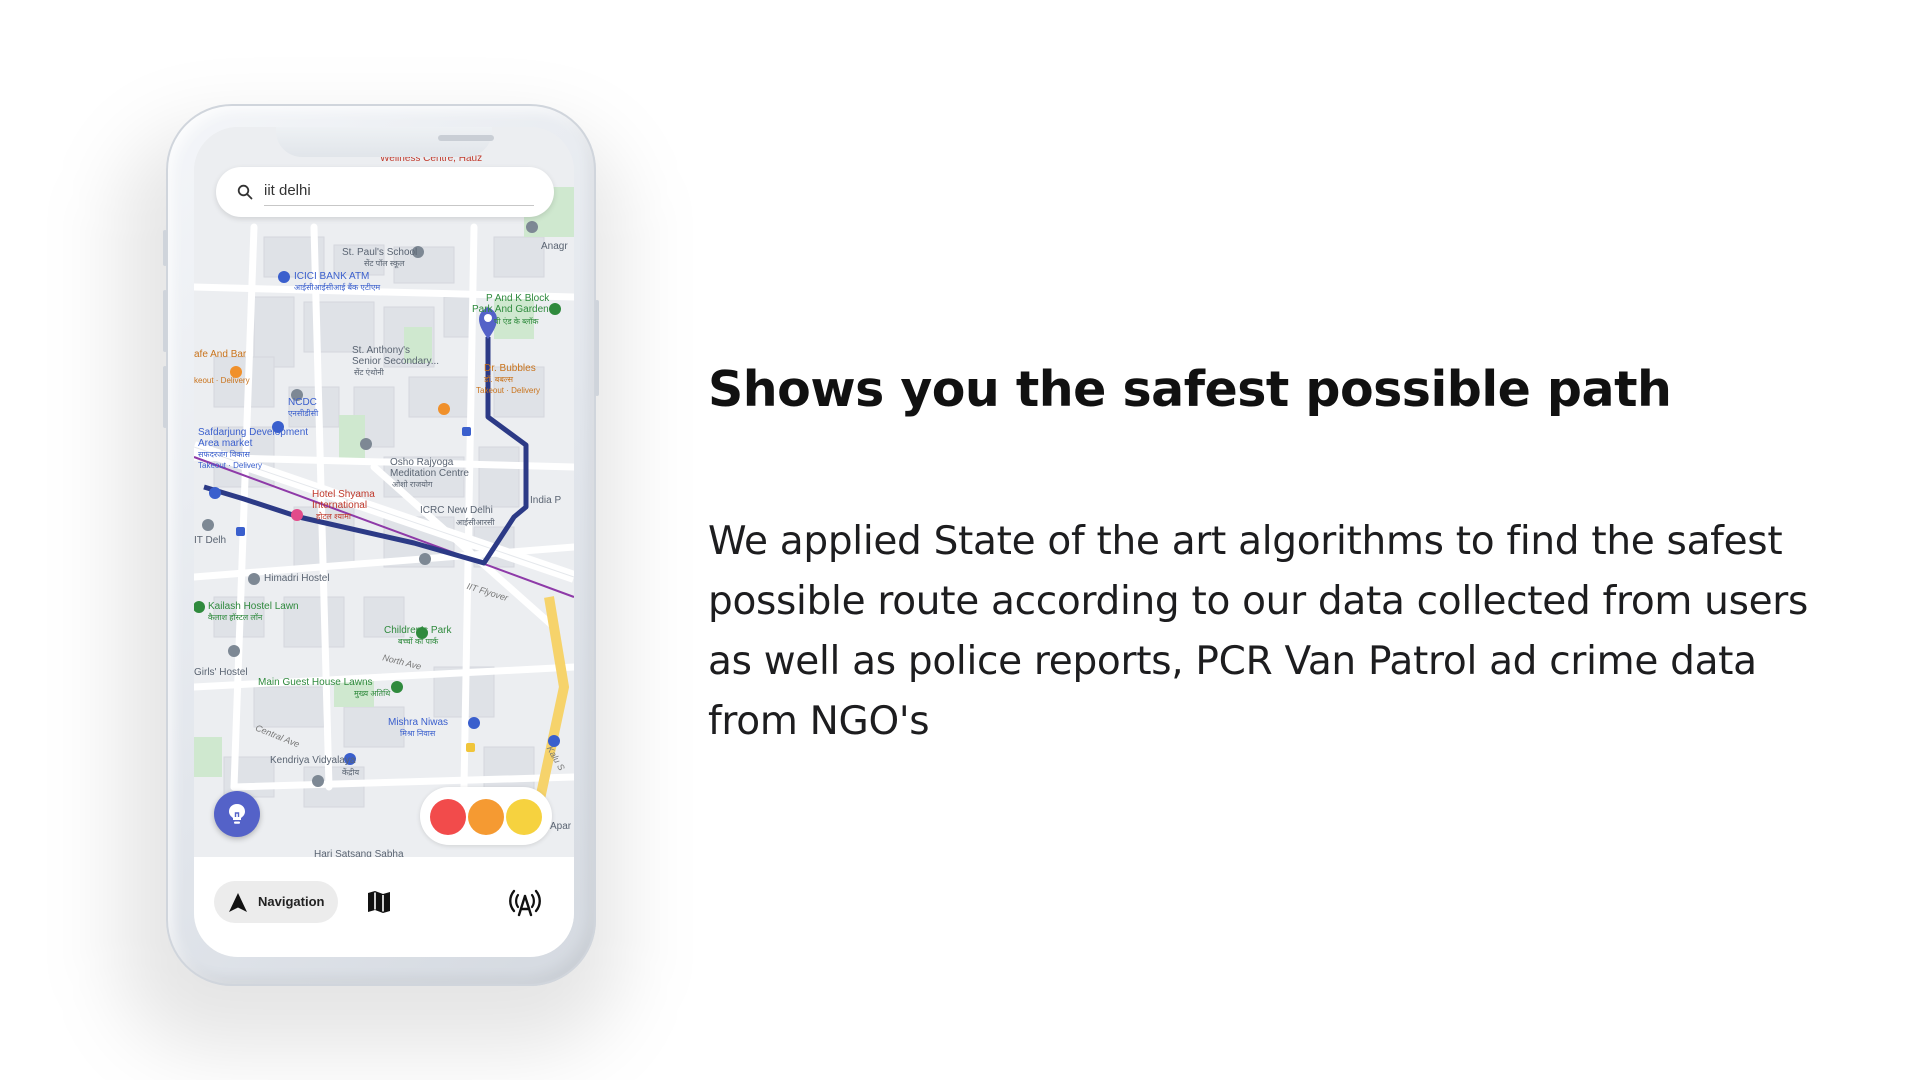 This screenshot has height=1080, width=1920. Describe the element at coordinates (399, 205) in the screenshot. I see `search-underline` at that location.